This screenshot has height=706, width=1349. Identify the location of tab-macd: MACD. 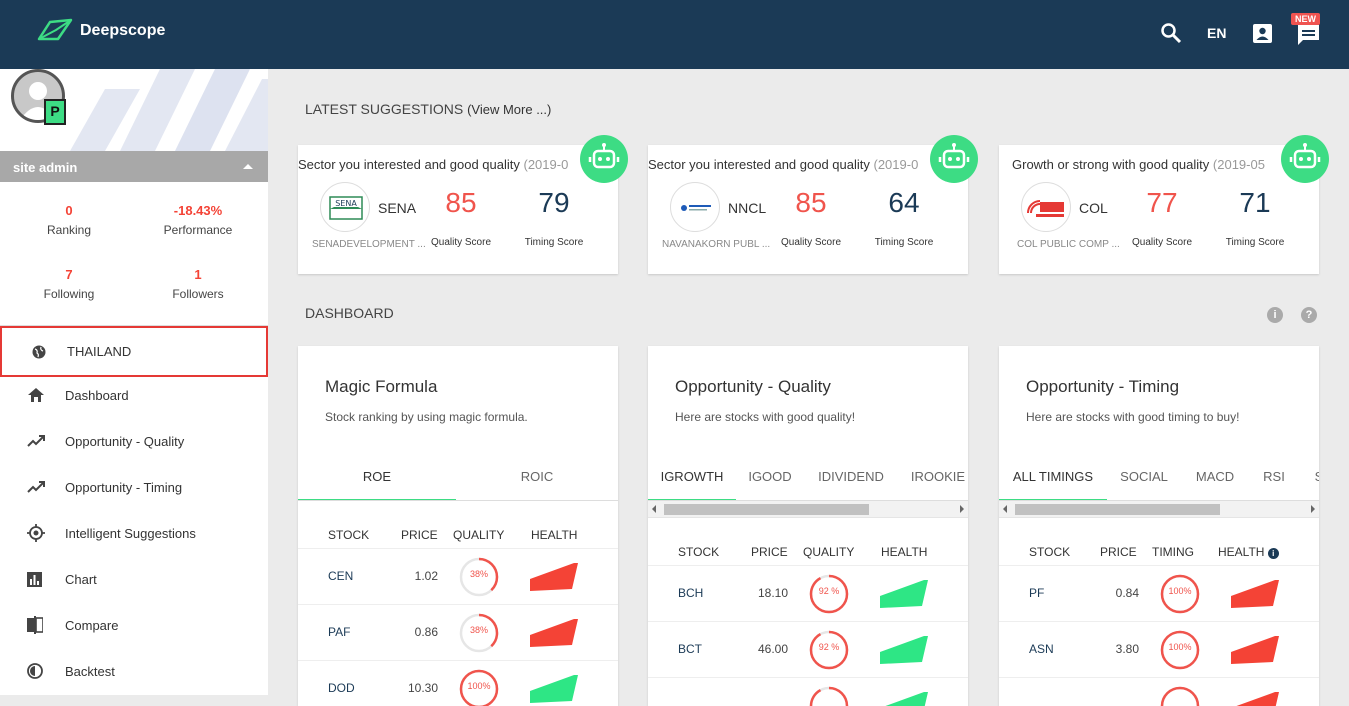
(1215, 479).